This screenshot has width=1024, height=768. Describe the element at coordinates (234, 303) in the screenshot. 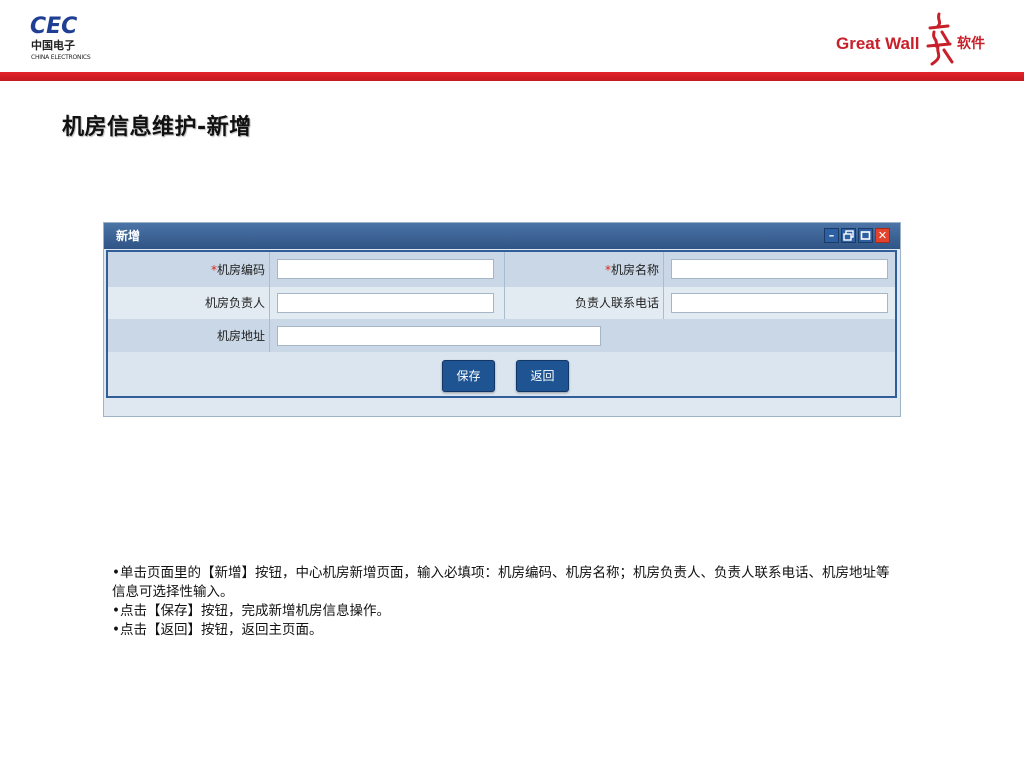

I see `field-label-room-manager: 机房负责人` at that location.